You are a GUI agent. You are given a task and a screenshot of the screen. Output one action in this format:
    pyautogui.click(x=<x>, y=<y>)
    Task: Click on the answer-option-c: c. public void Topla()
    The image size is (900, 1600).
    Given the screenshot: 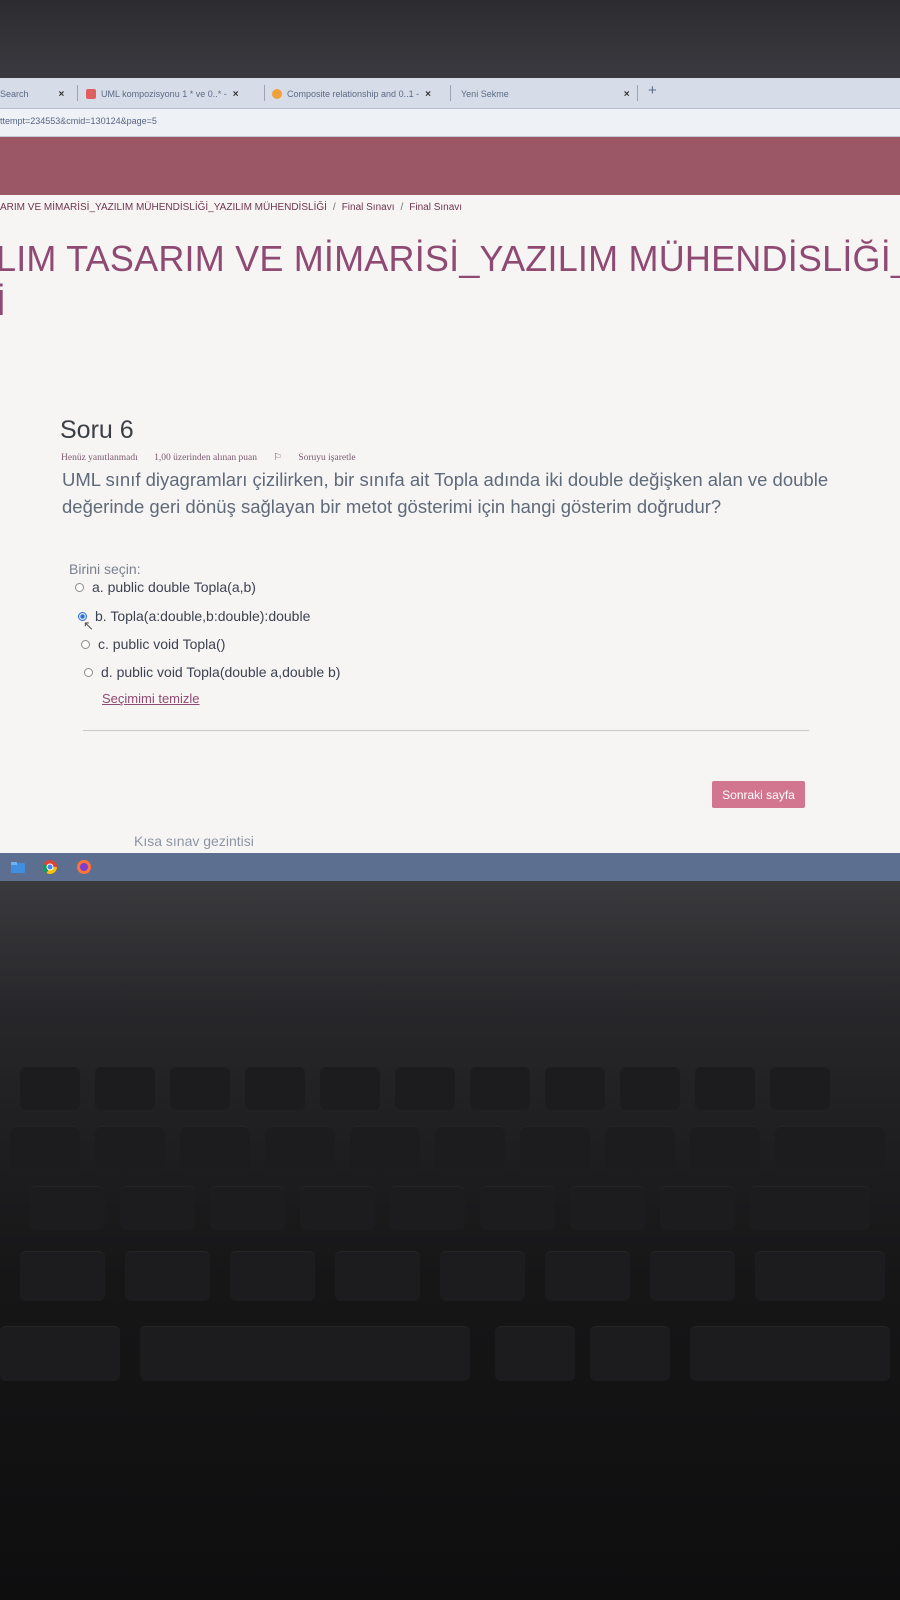 What is the action you would take?
    pyautogui.click(x=153, y=644)
    